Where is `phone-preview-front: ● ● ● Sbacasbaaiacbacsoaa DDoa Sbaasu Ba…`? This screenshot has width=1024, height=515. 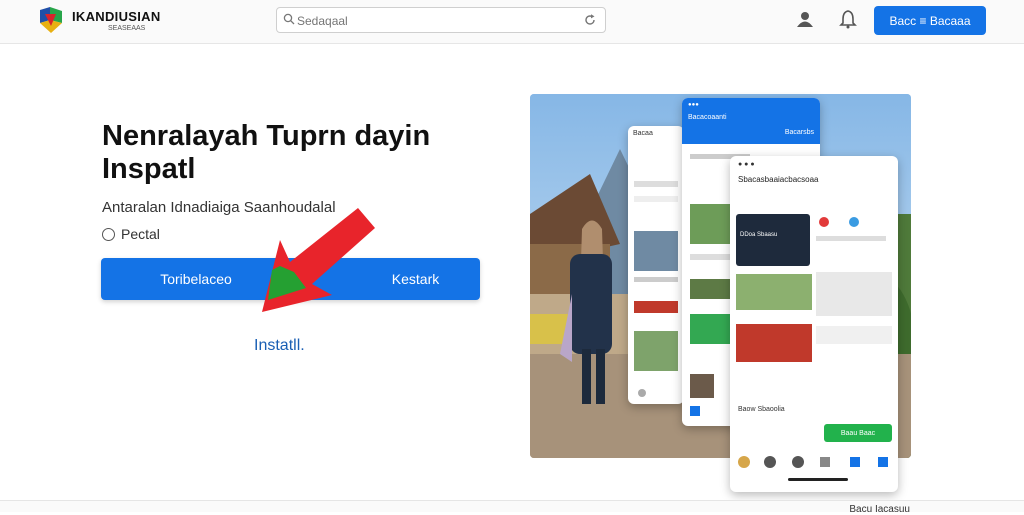 phone-preview-front: ● ● ● Sbacasbaaiacbacsoaa DDoa Sbaasu Ba… is located at coordinates (814, 324).